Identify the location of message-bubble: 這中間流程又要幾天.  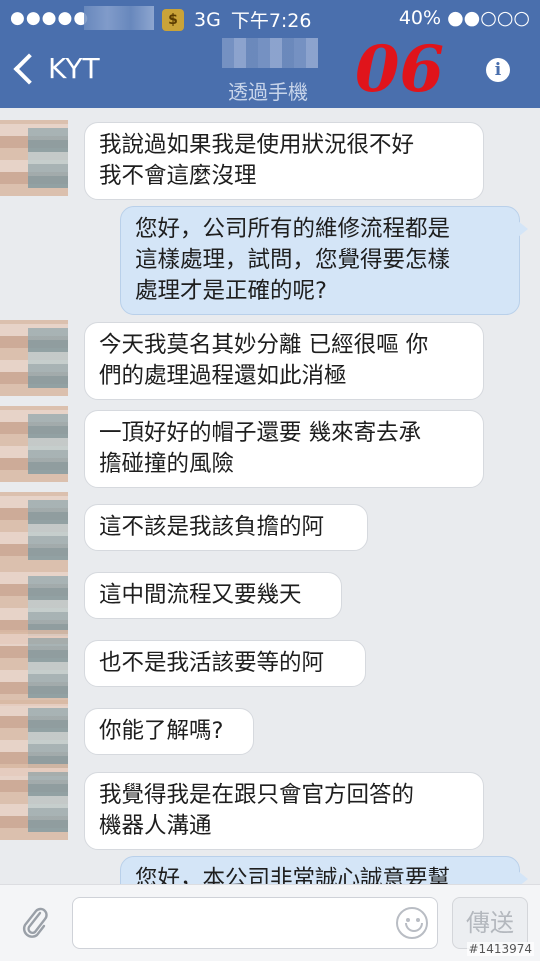
(213, 595).